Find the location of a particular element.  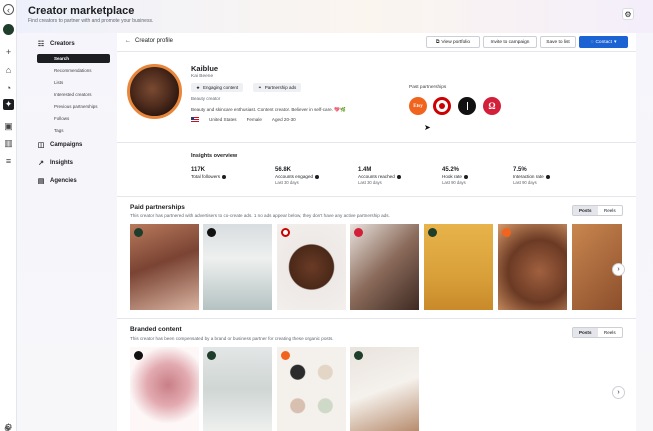

paid-reels-tab: Reels is located at coordinates (610, 210).